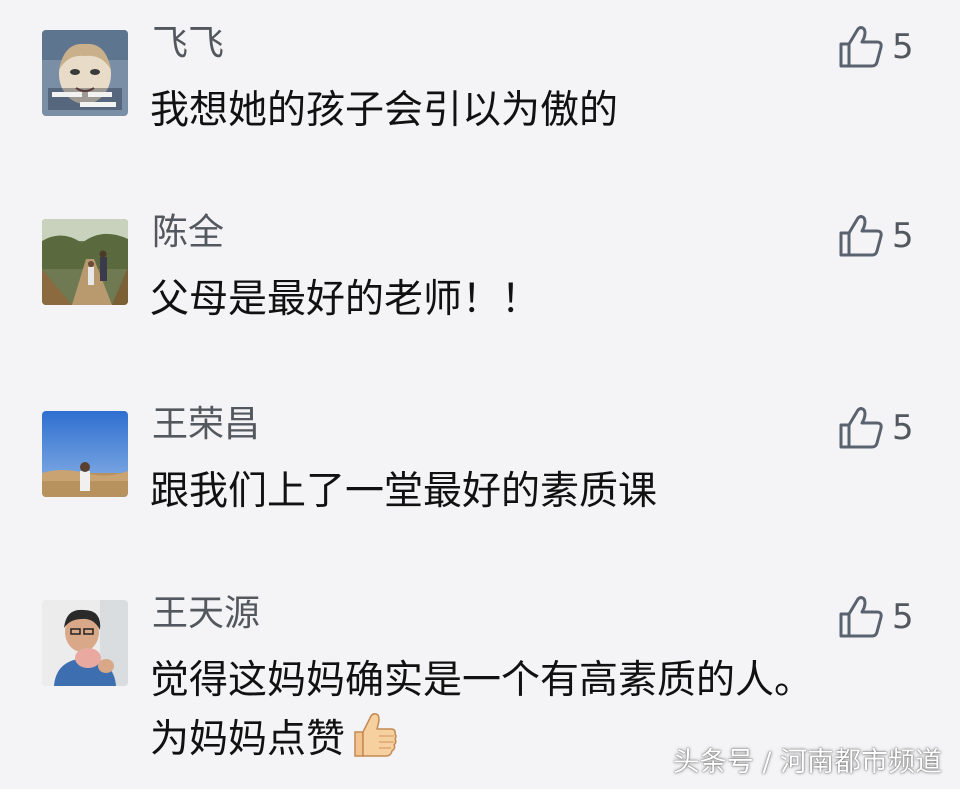 Image resolution: width=960 pixels, height=789 pixels. I want to click on comment-text-fragment: 为妈妈点赞, so click(248, 739).